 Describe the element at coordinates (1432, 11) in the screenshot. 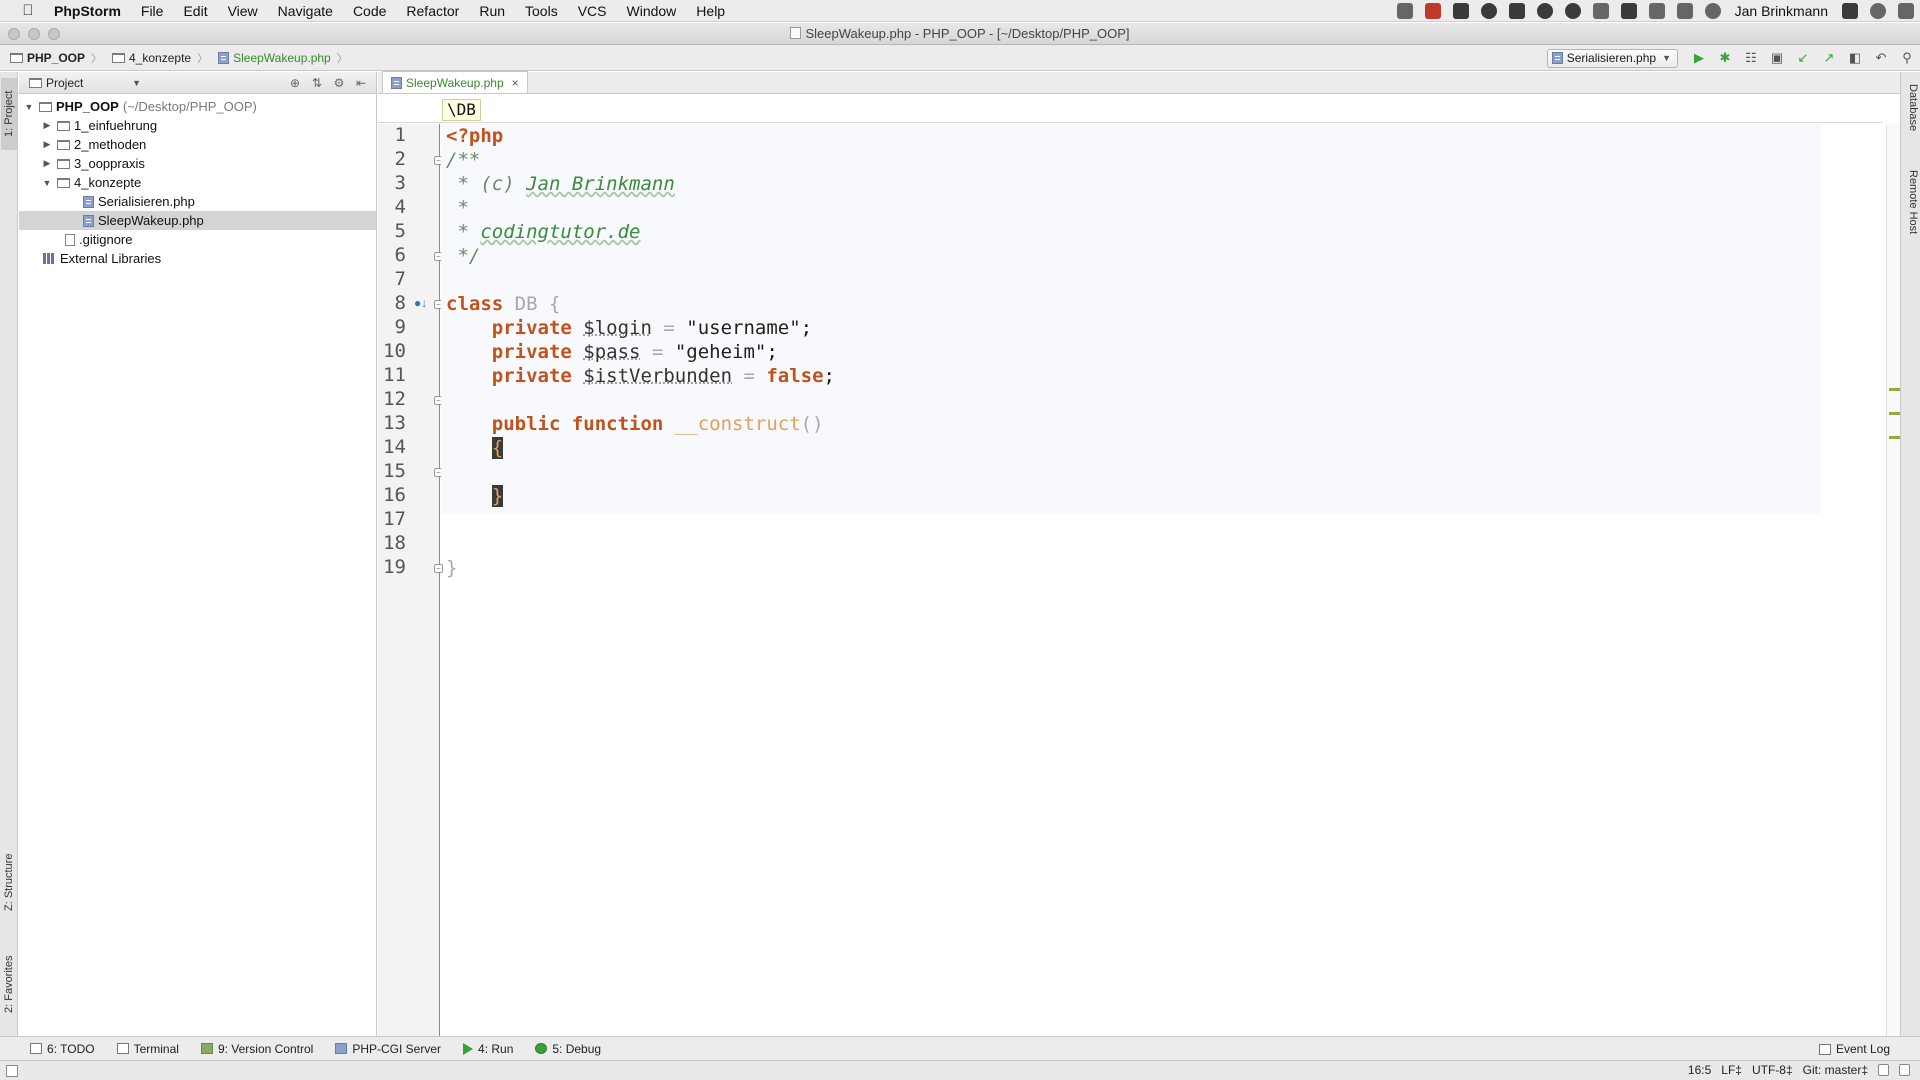

I see `record-icon` at that location.